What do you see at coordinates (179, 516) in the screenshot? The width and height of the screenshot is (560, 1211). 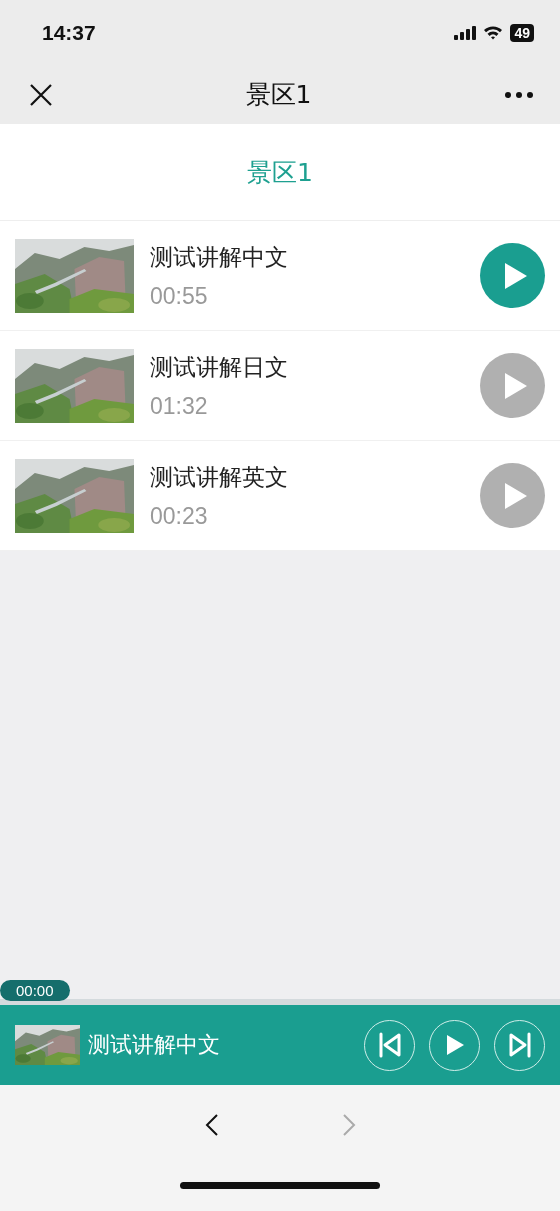 I see `track-duration: 00:23` at bounding box center [179, 516].